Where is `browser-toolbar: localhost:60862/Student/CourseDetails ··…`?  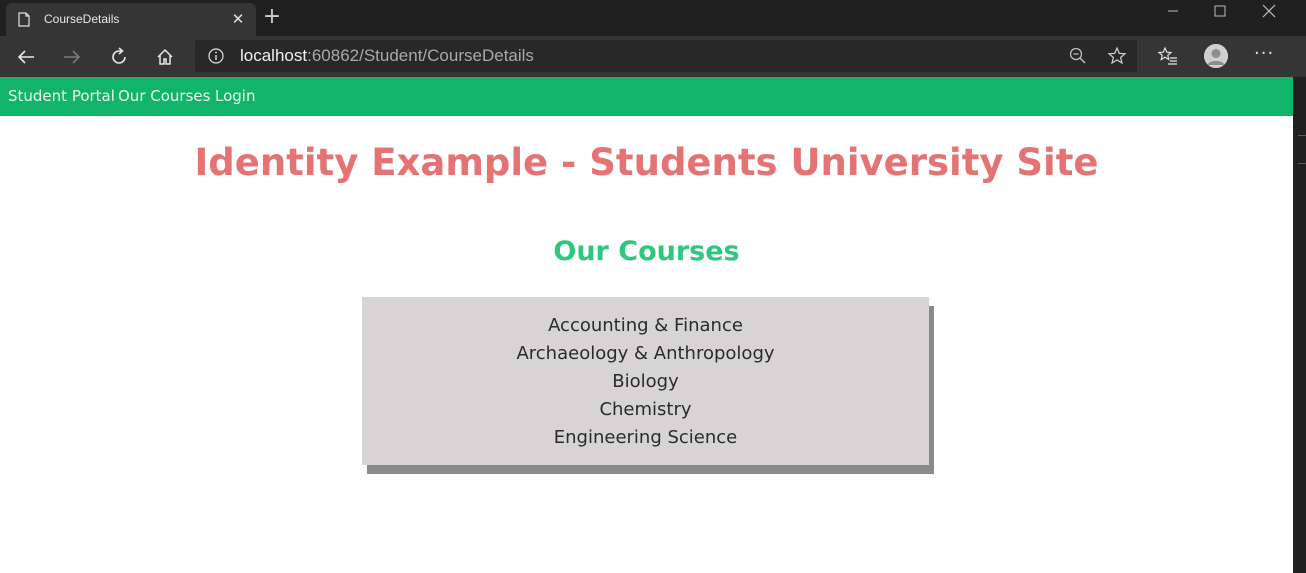
browser-toolbar: localhost:60862/Student/CourseDetails ··… is located at coordinates (653, 56).